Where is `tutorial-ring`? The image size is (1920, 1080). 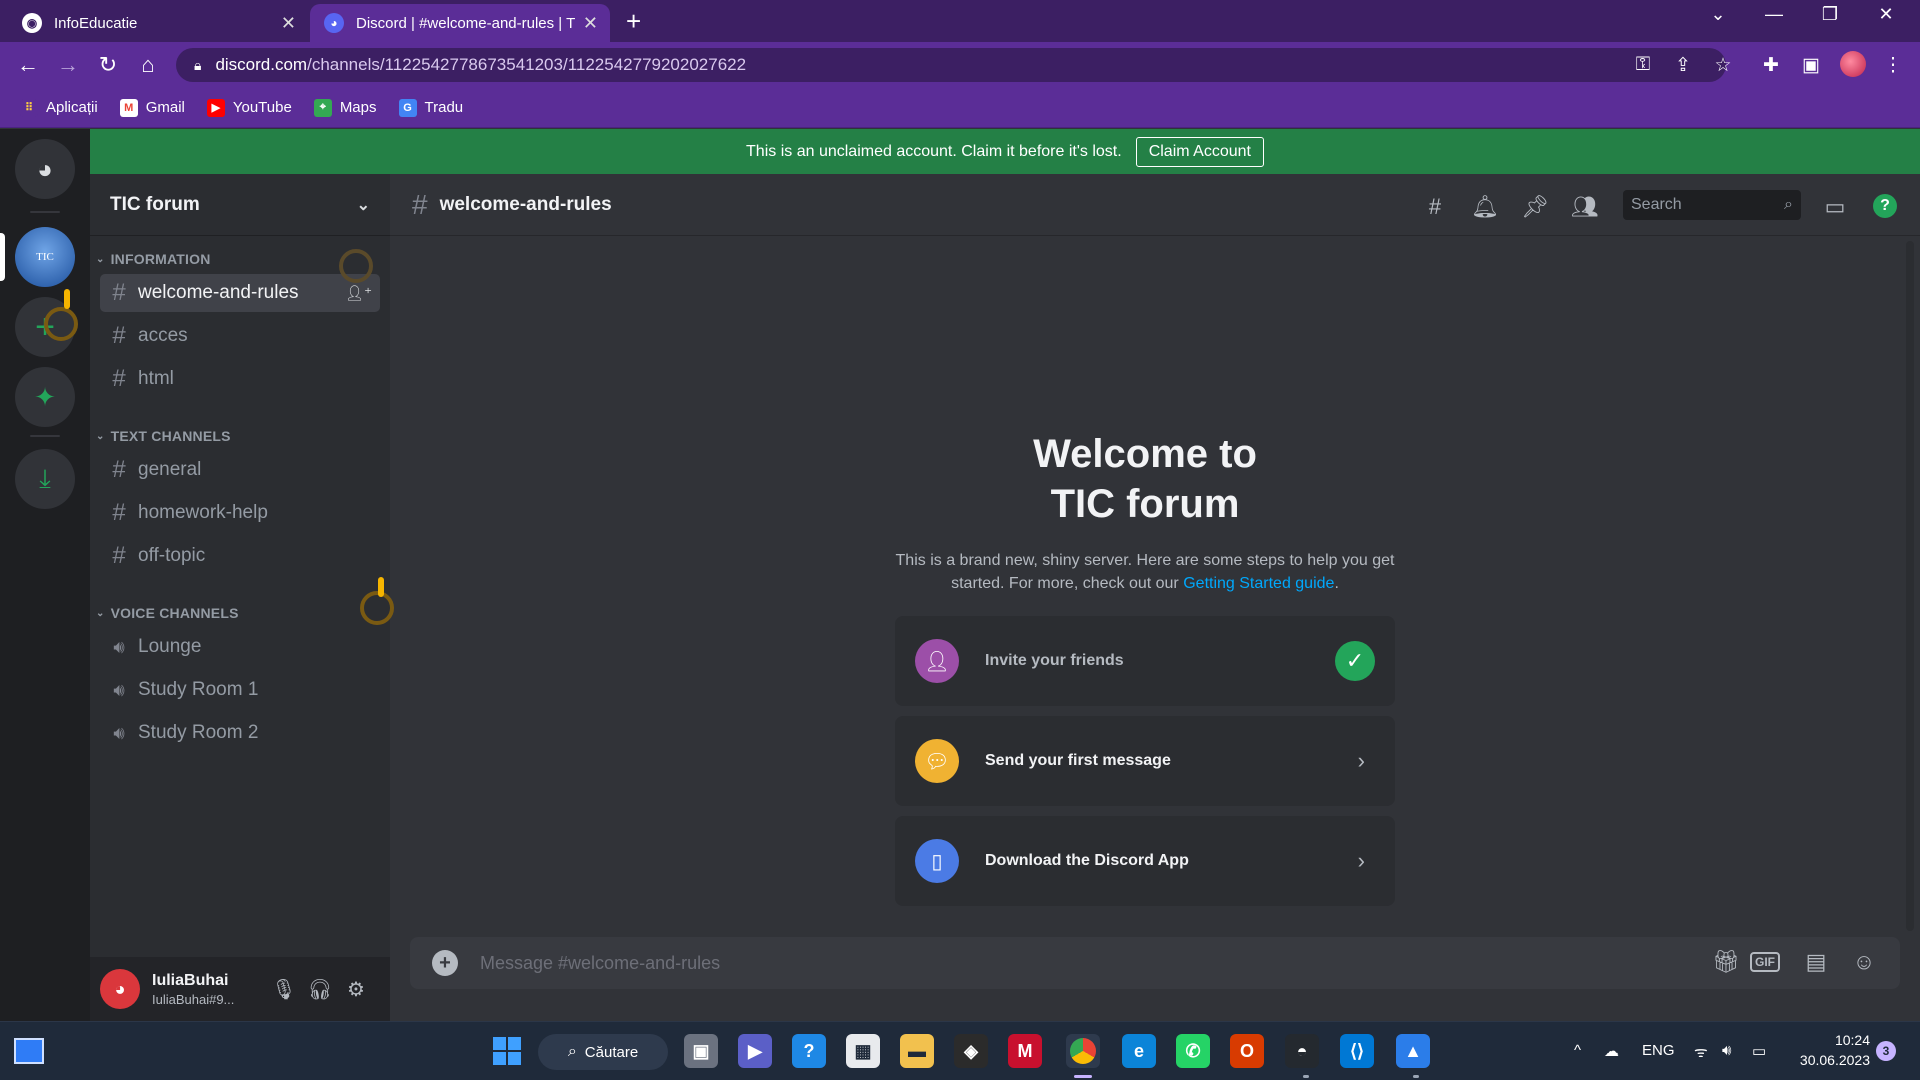 tutorial-ring is located at coordinates (61, 324).